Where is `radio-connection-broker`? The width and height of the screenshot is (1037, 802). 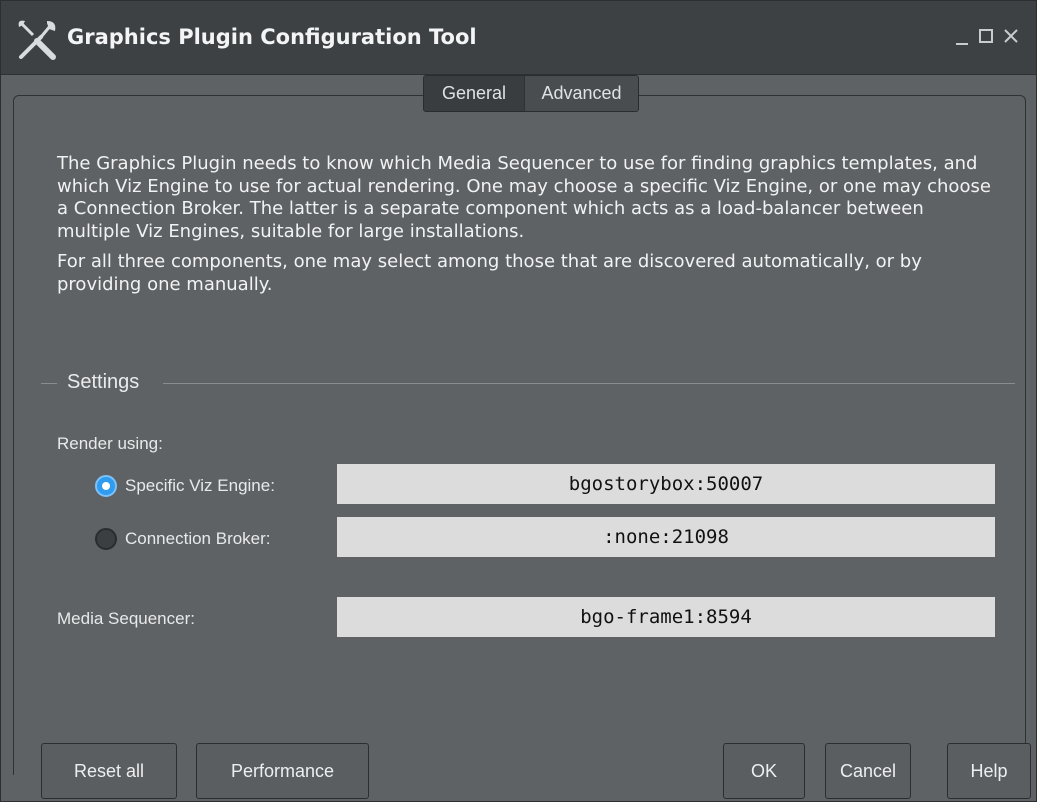
radio-connection-broker is located at coordinates (106, 539).